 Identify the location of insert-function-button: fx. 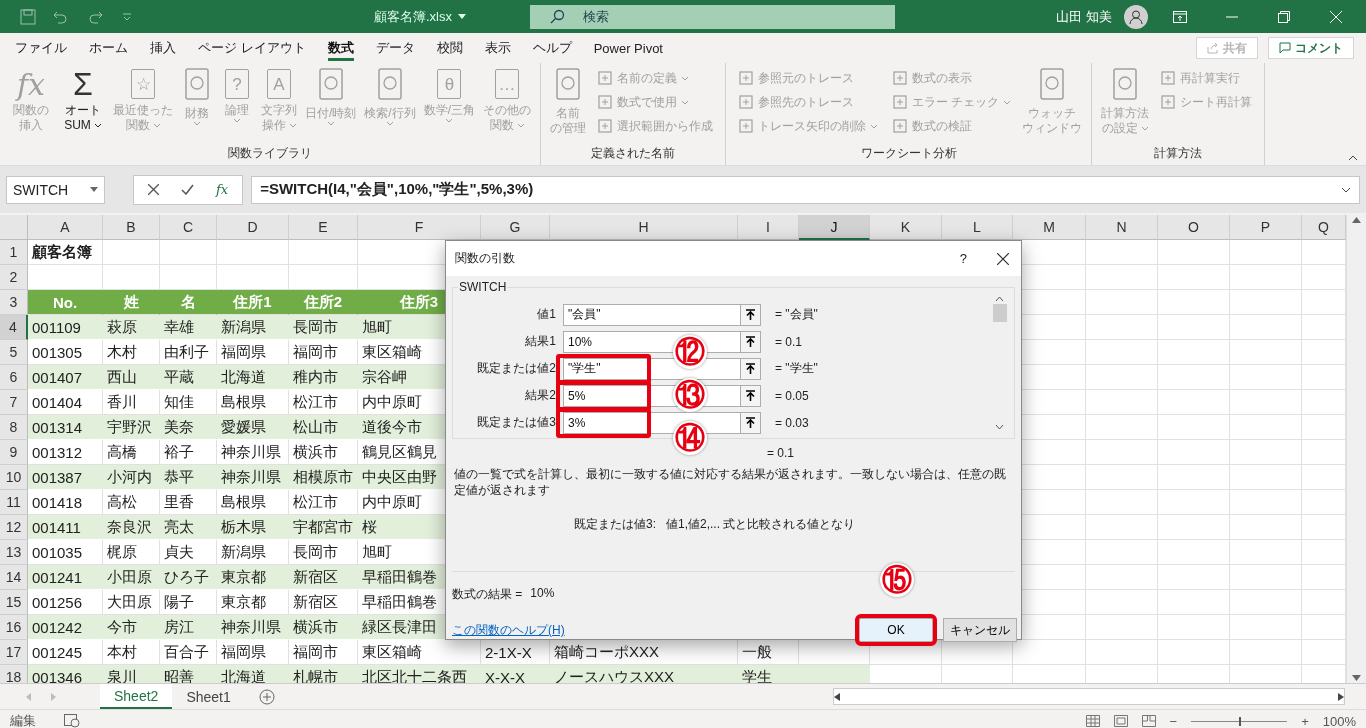
(222, 189).